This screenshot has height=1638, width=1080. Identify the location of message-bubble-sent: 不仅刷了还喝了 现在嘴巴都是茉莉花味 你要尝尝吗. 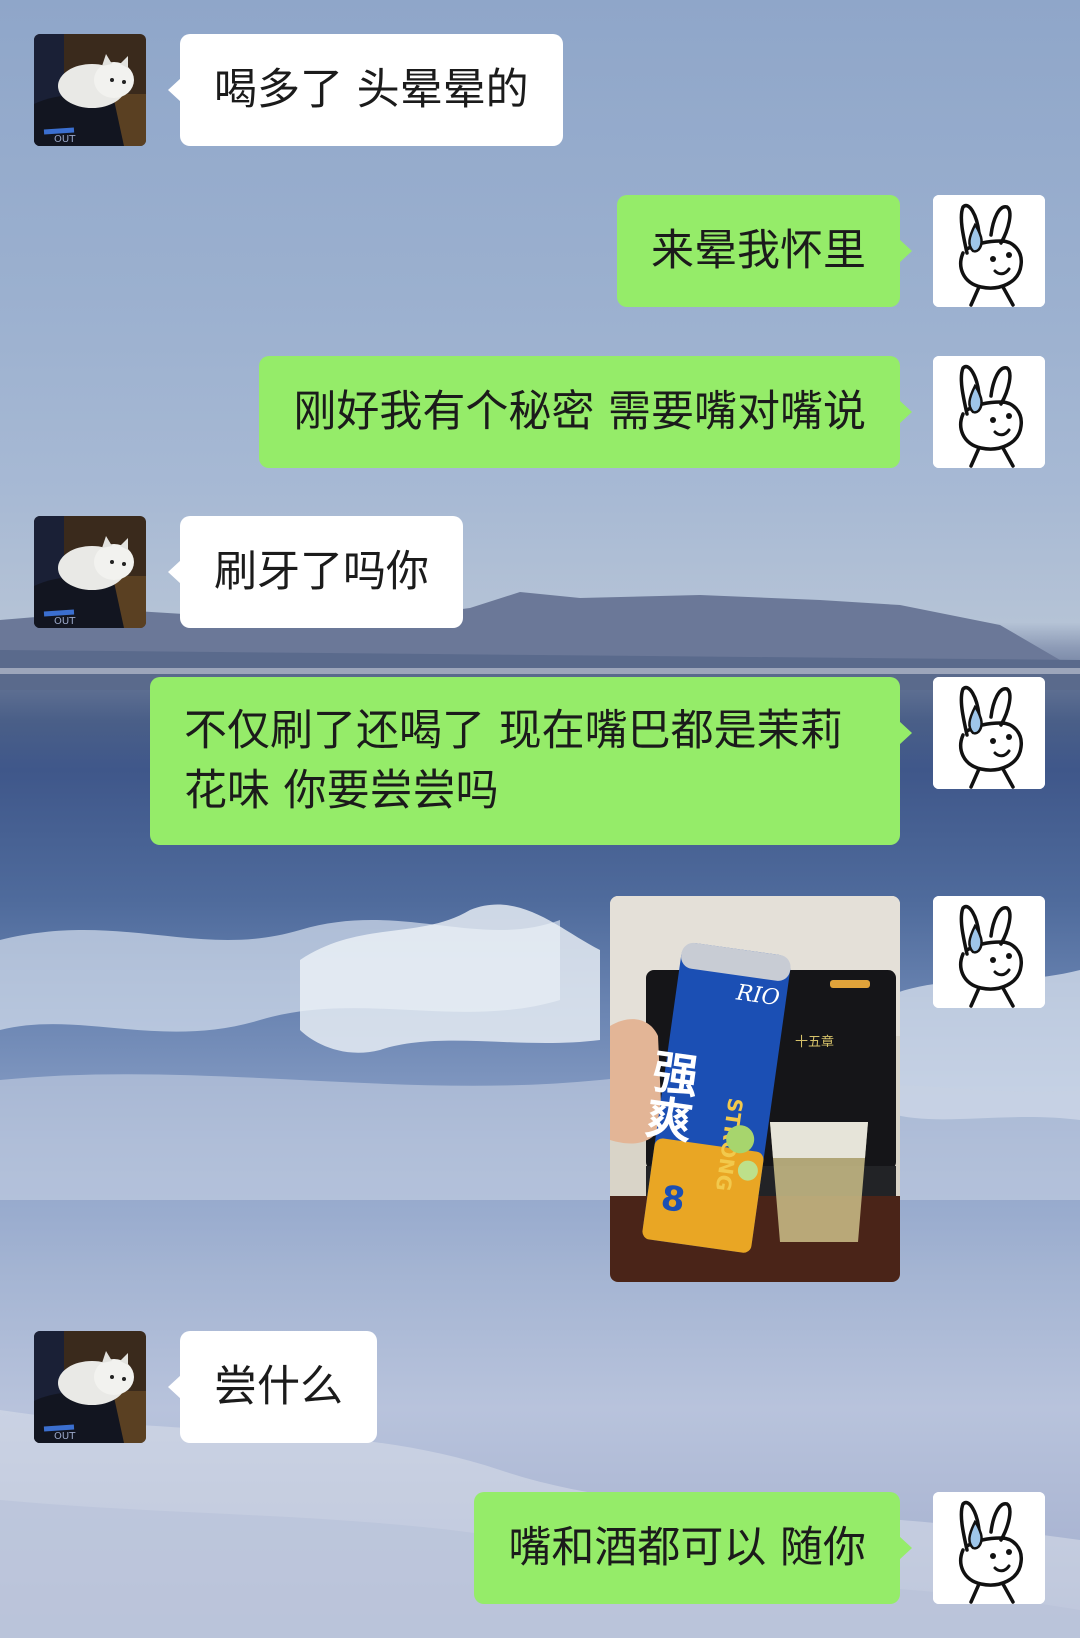
(531, 761).